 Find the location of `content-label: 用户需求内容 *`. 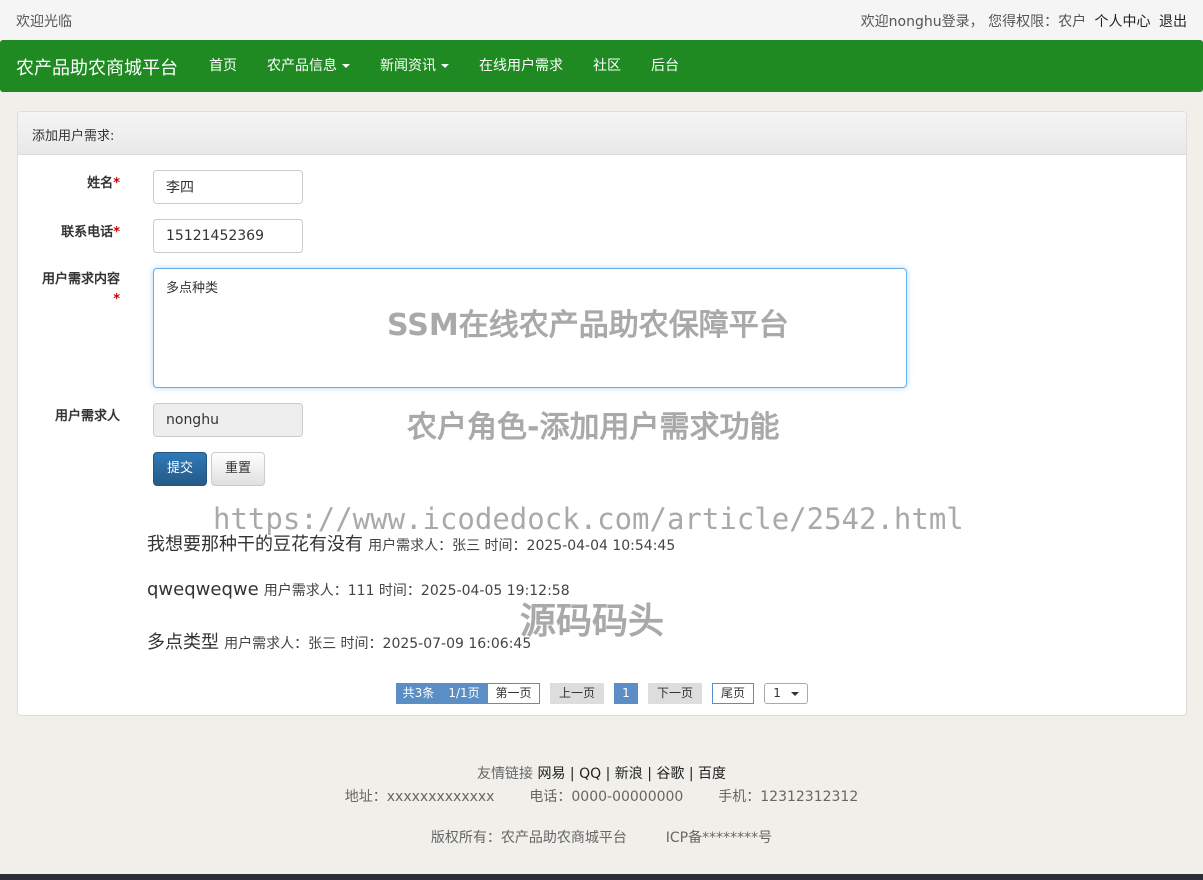

content-label: 用户需求内容 * is located at coordinates (70, 290).